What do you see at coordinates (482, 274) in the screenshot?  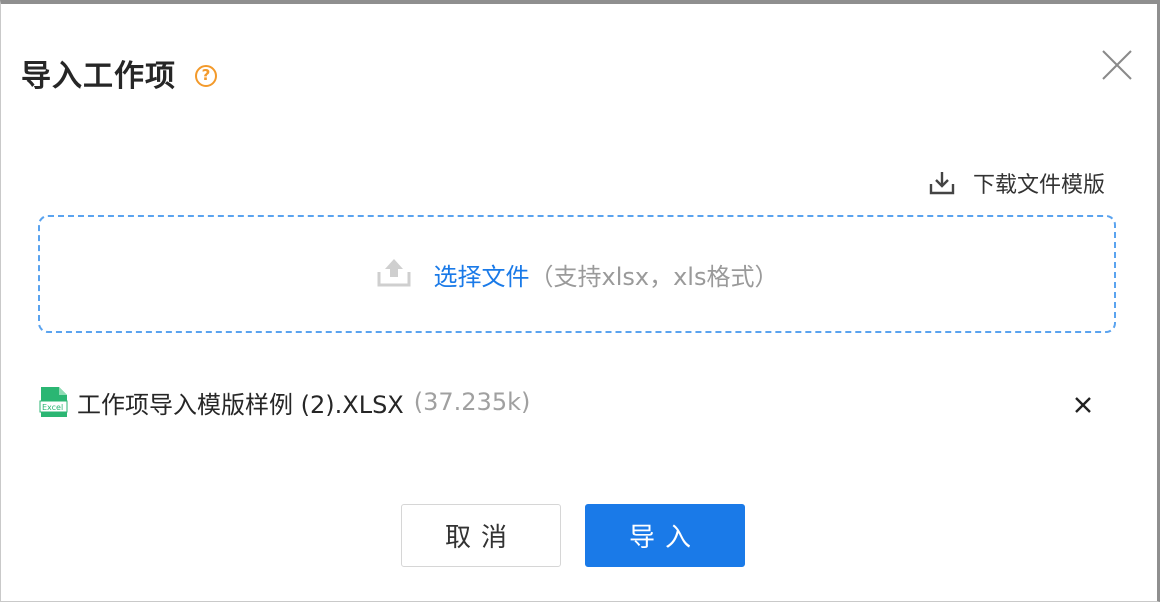 I see `select-file-link: 选择文件` at bounding box center [482, 274].